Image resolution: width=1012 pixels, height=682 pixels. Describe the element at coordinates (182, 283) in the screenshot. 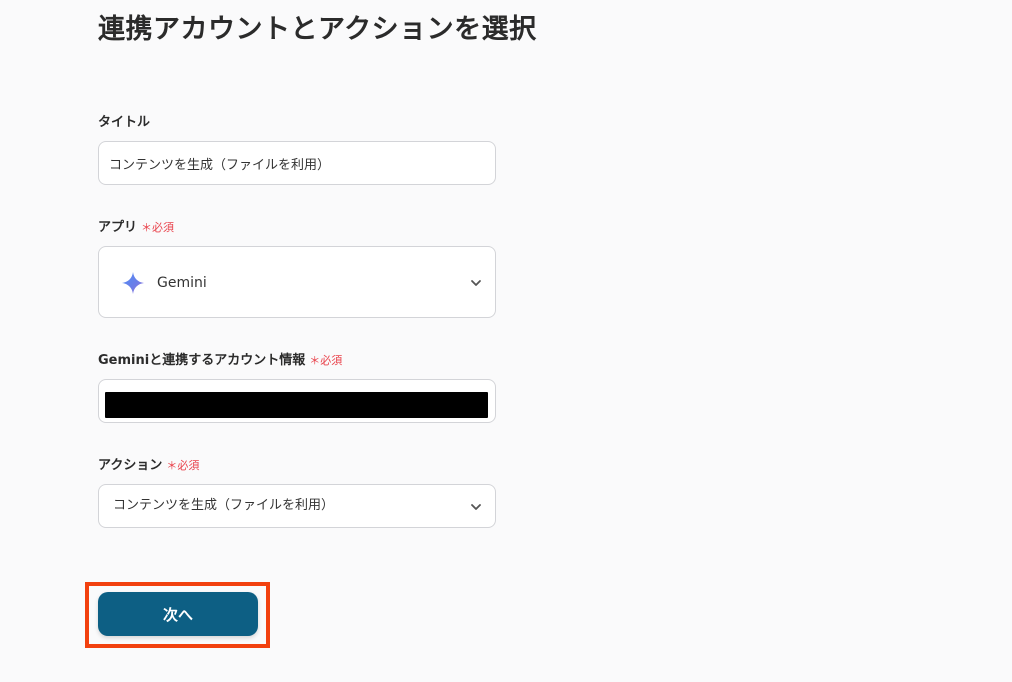

I see `app-selected-value: Gemini` at that location.